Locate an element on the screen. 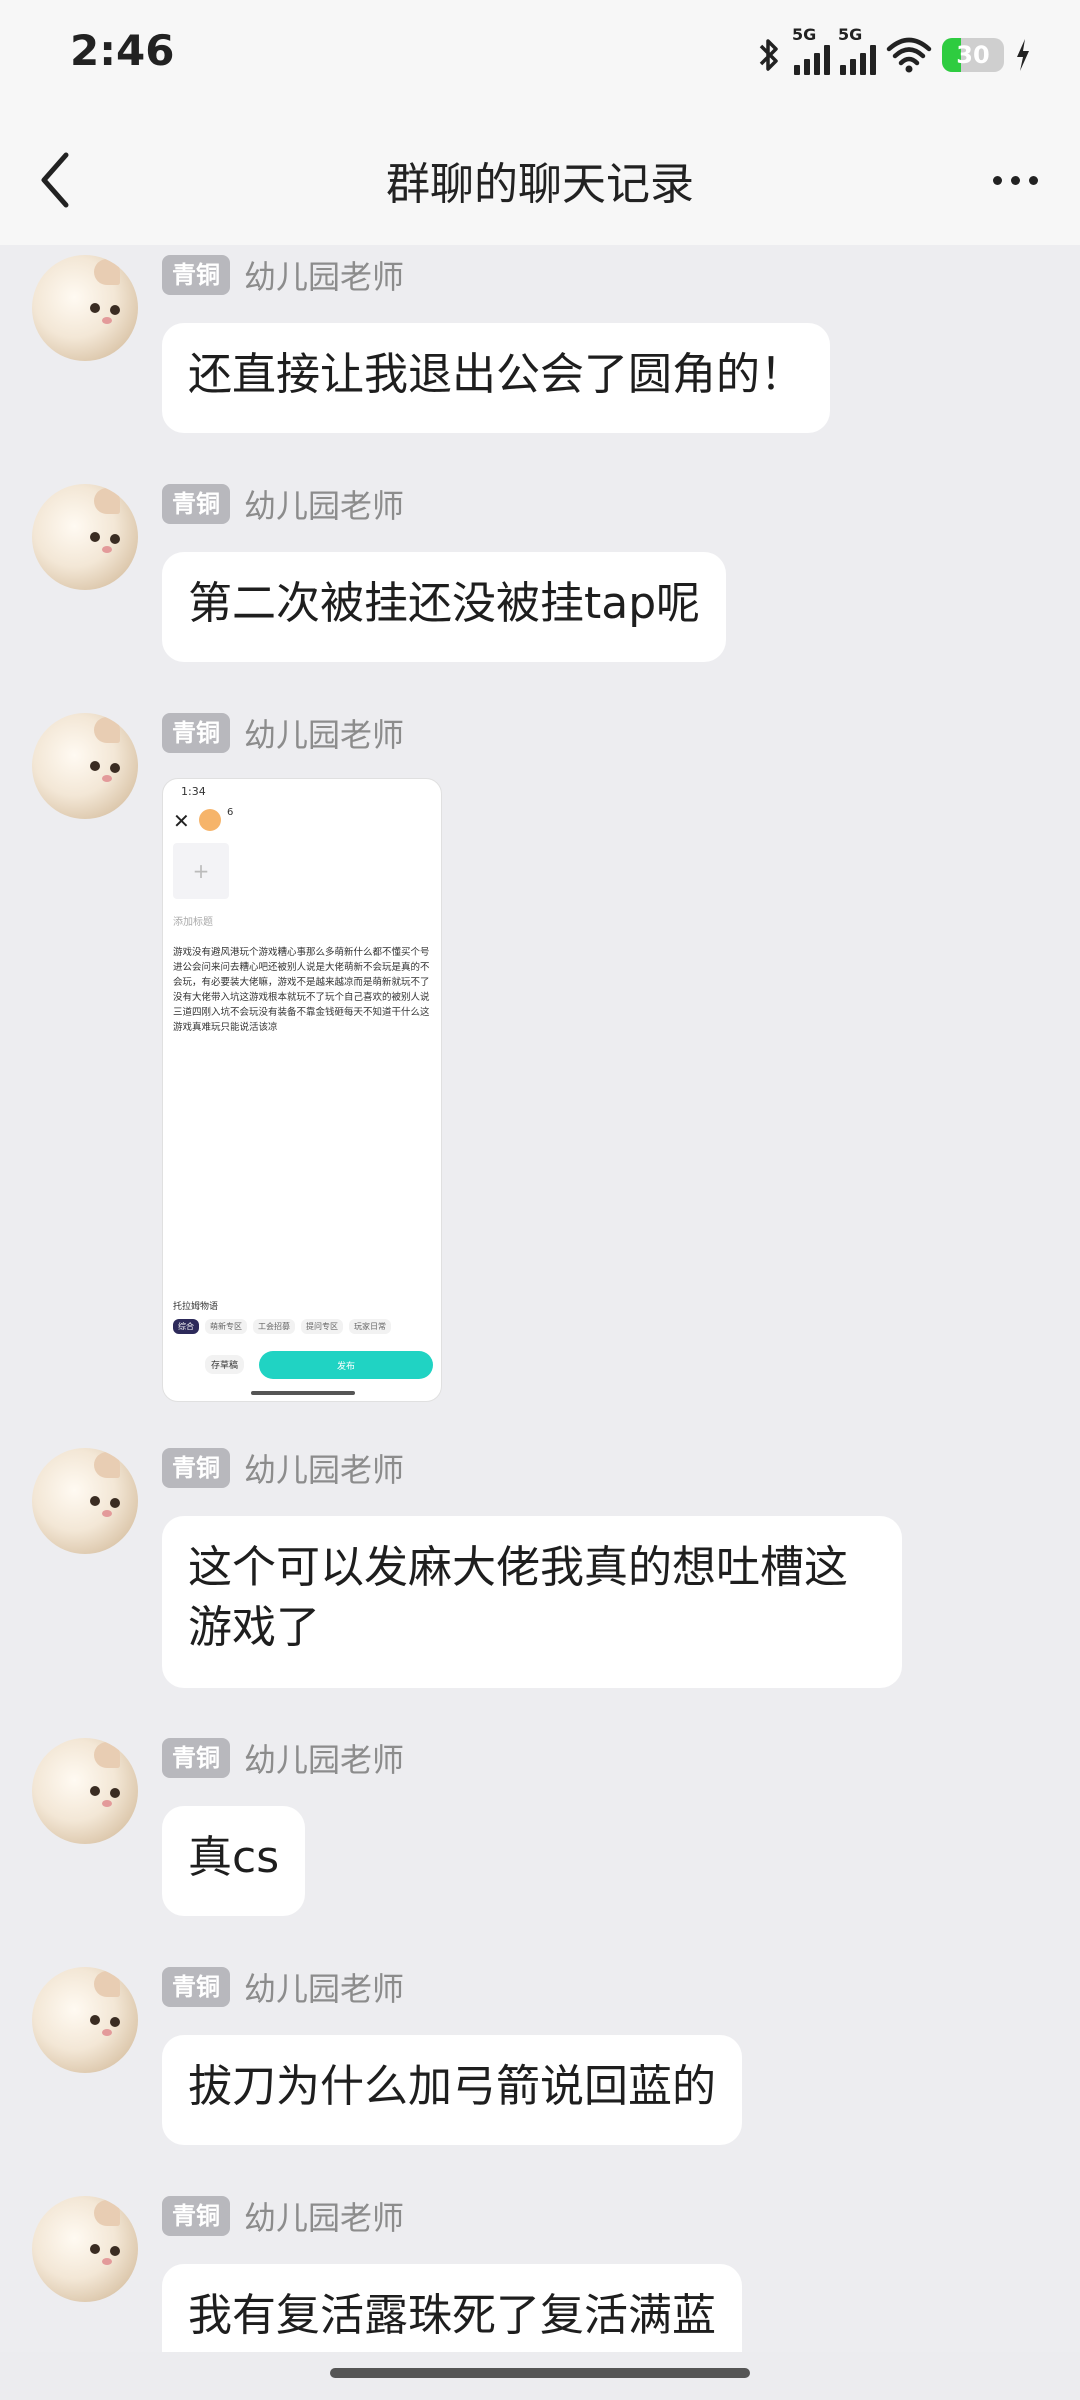  close-icon: ✕ is located at coordinates (181, 821).